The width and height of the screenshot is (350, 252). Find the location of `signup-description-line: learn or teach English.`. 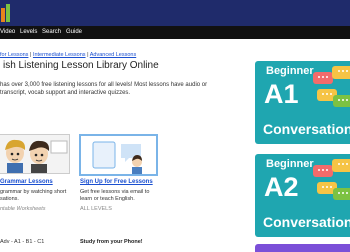

signup-description-line: learn or teach English. is located at coordinates (107, 199).